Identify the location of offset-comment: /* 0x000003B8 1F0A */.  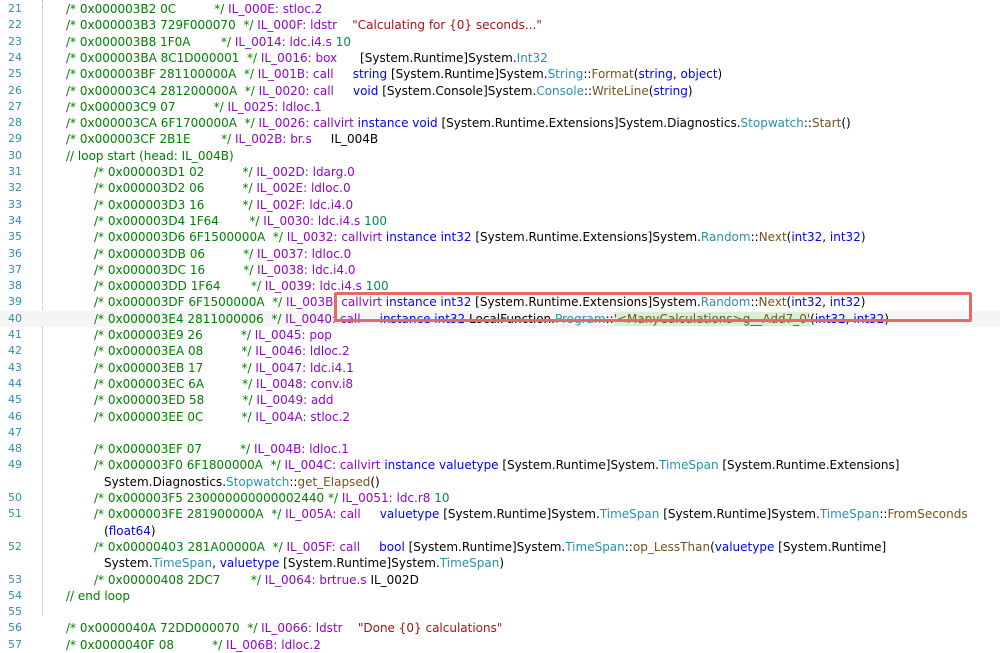
(150, 41).